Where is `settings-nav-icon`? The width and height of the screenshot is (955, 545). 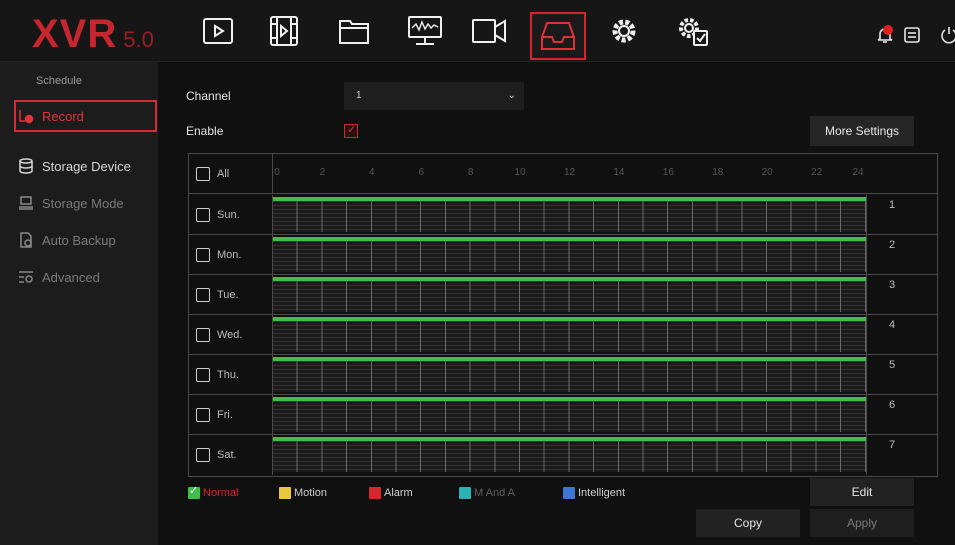
settings-nav-icon is located at coordinates (624, 31).